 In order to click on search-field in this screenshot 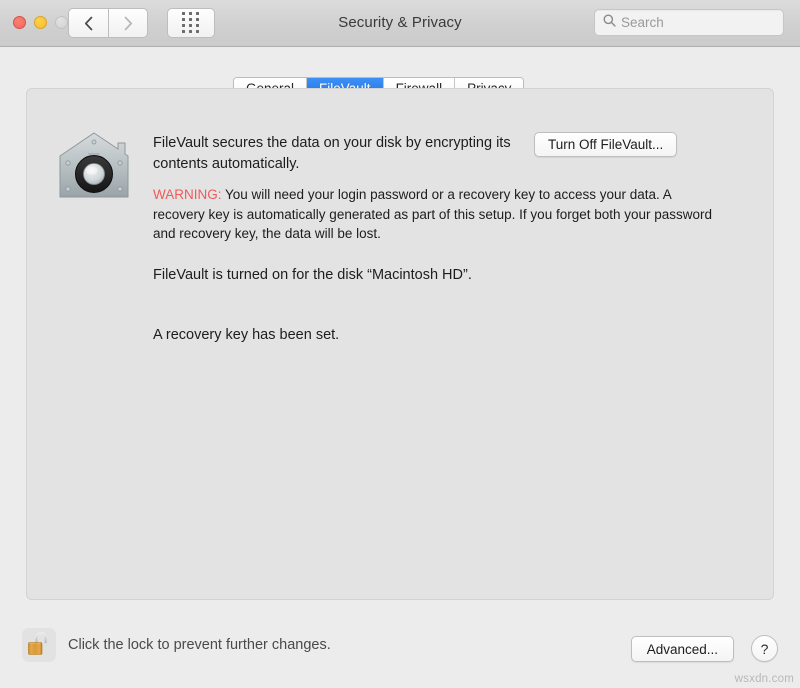, I will do `click(689, 22)`.